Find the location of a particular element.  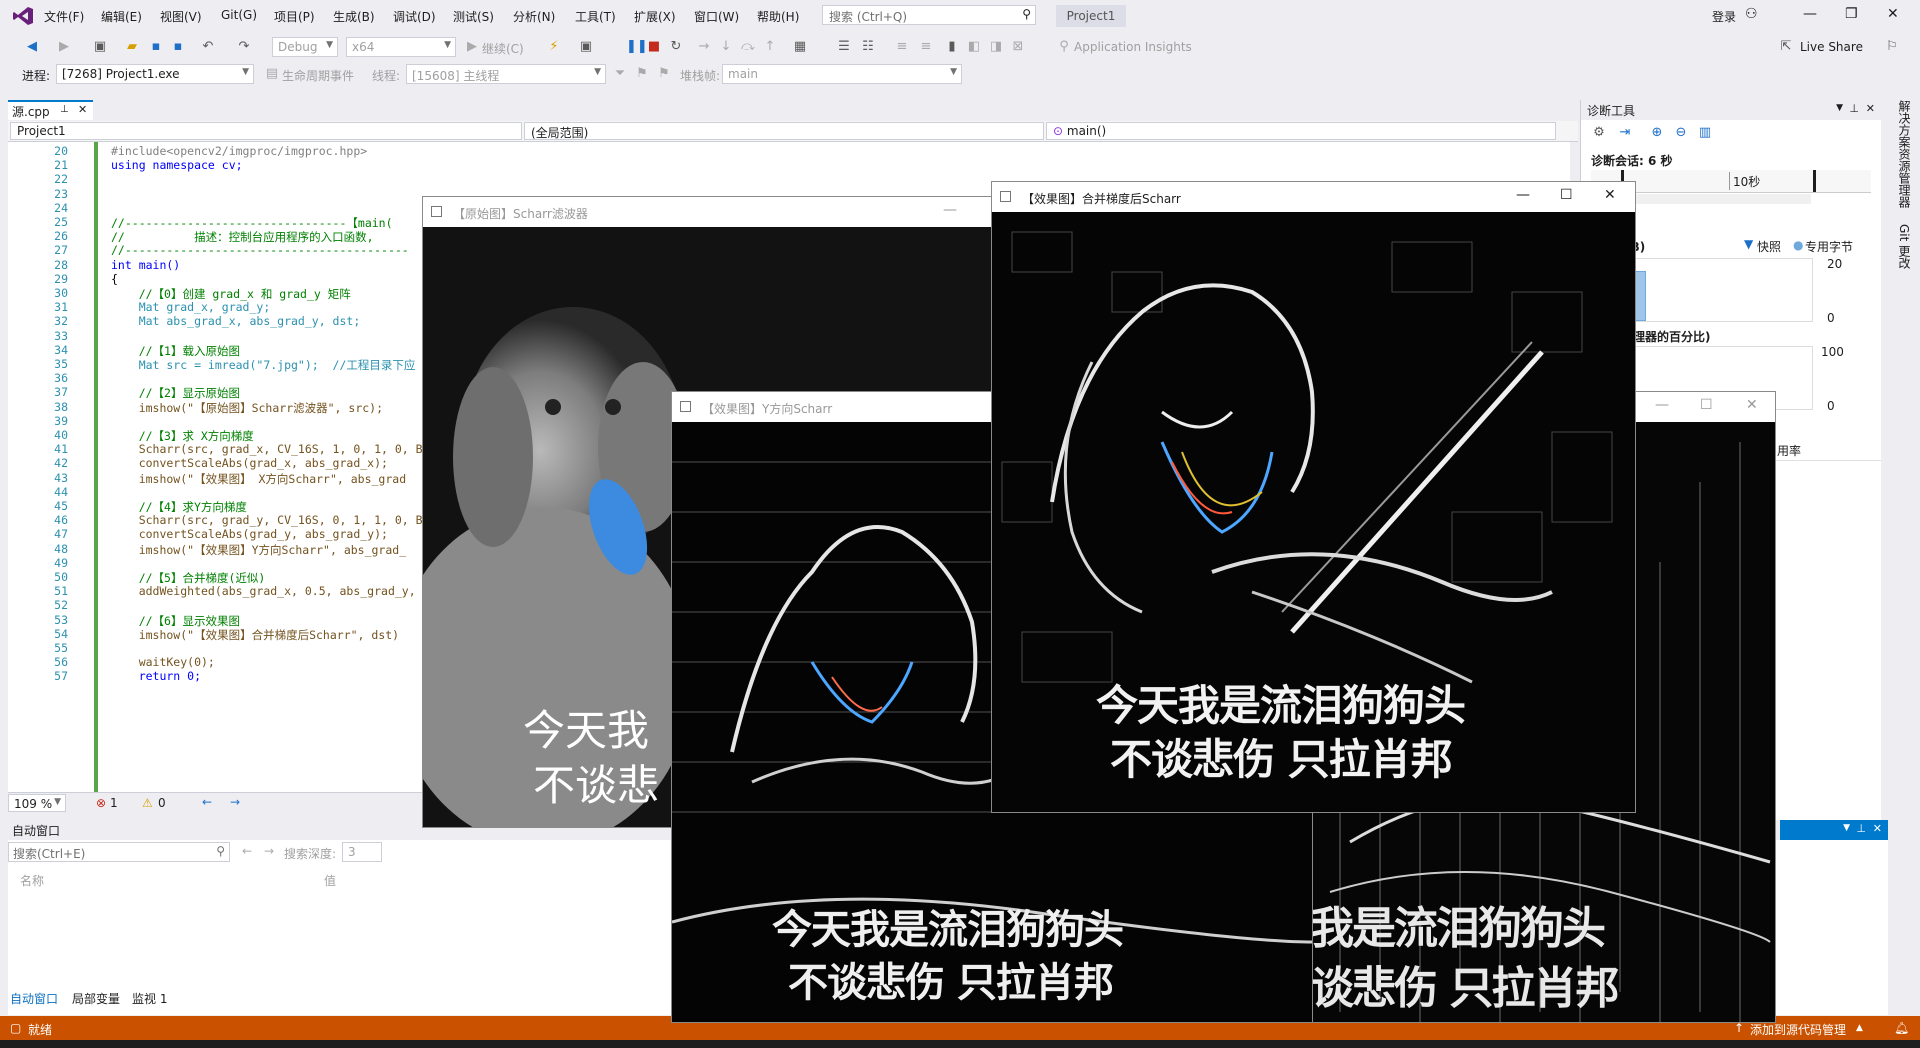

menu-build: 生成(B) is located at coordinates (354, 16).